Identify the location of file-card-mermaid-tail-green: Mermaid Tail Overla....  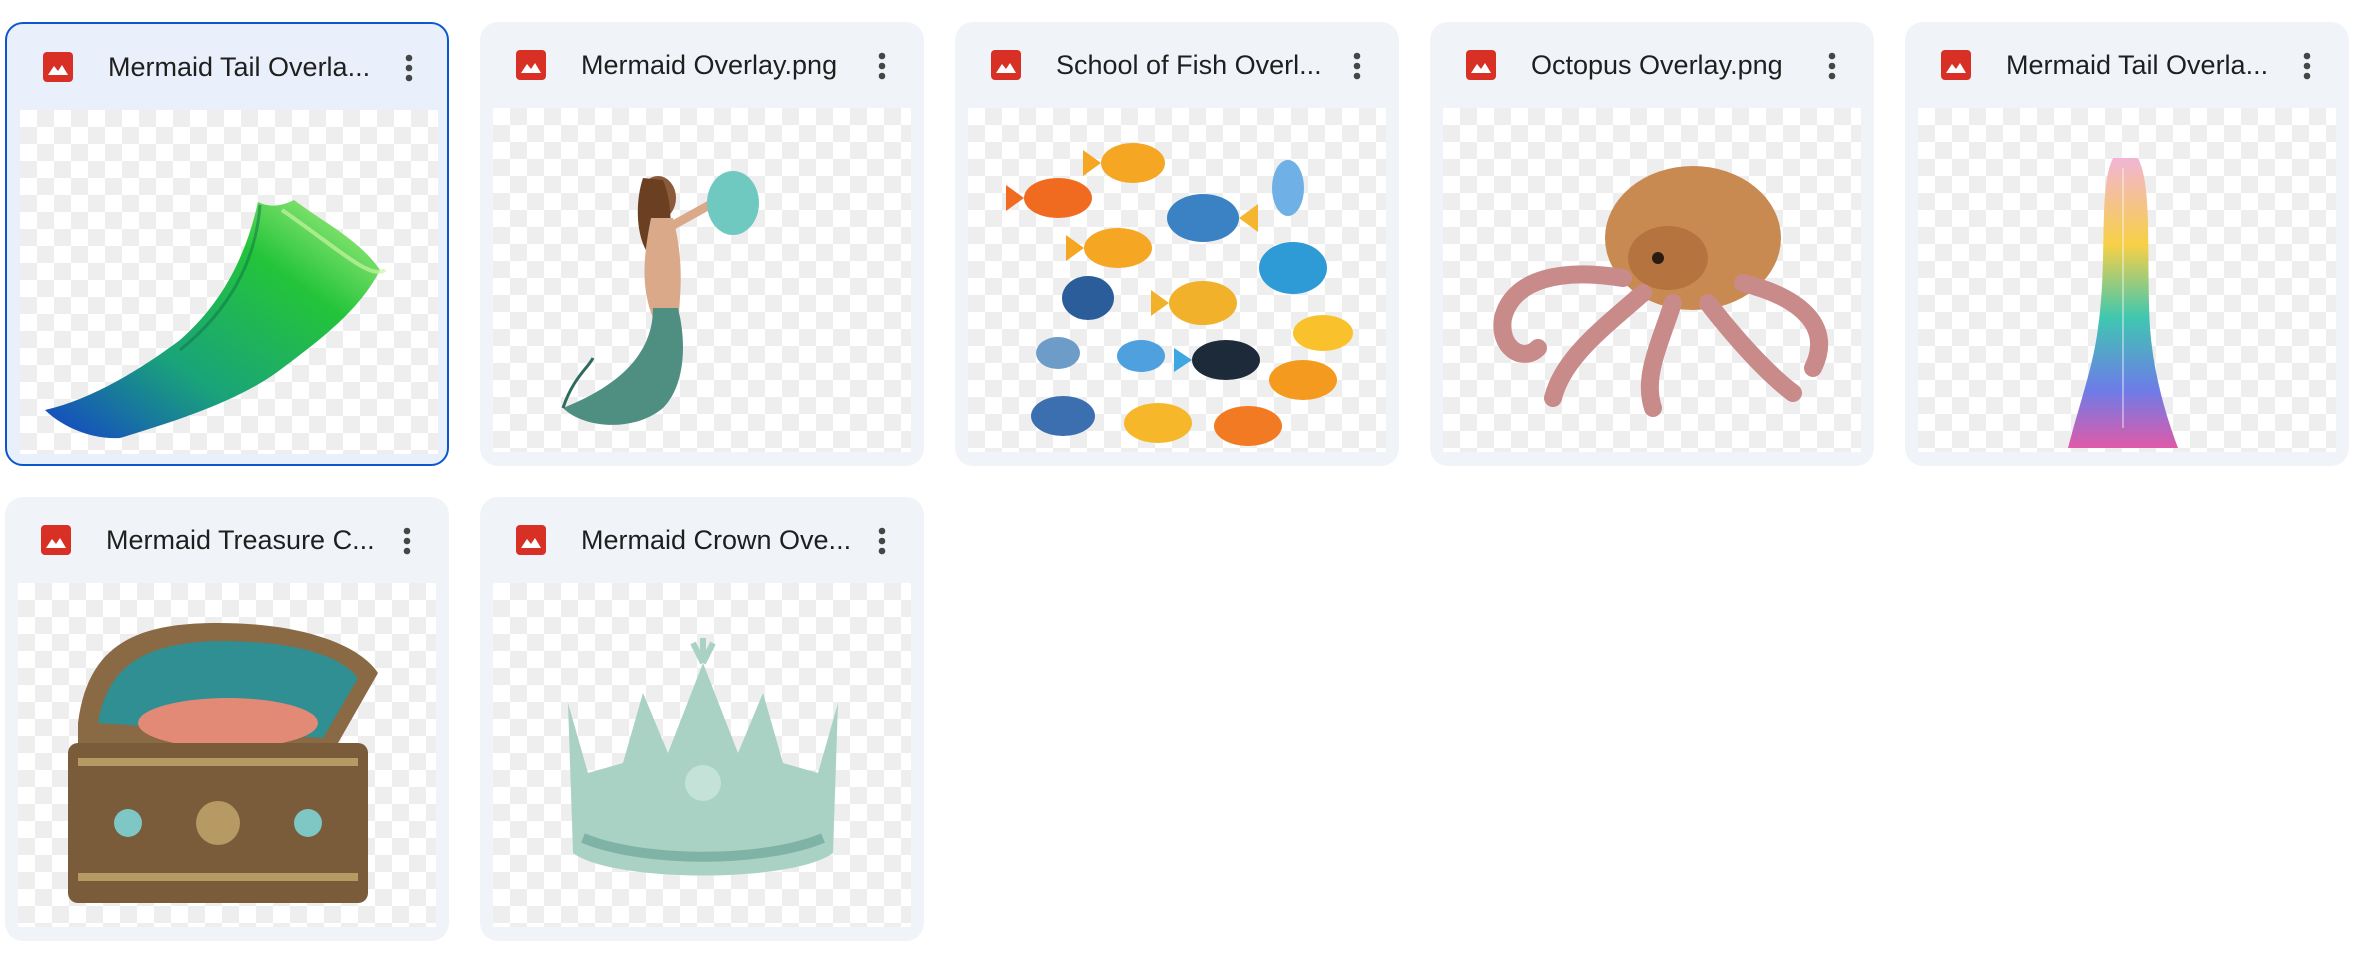
(227, 244).